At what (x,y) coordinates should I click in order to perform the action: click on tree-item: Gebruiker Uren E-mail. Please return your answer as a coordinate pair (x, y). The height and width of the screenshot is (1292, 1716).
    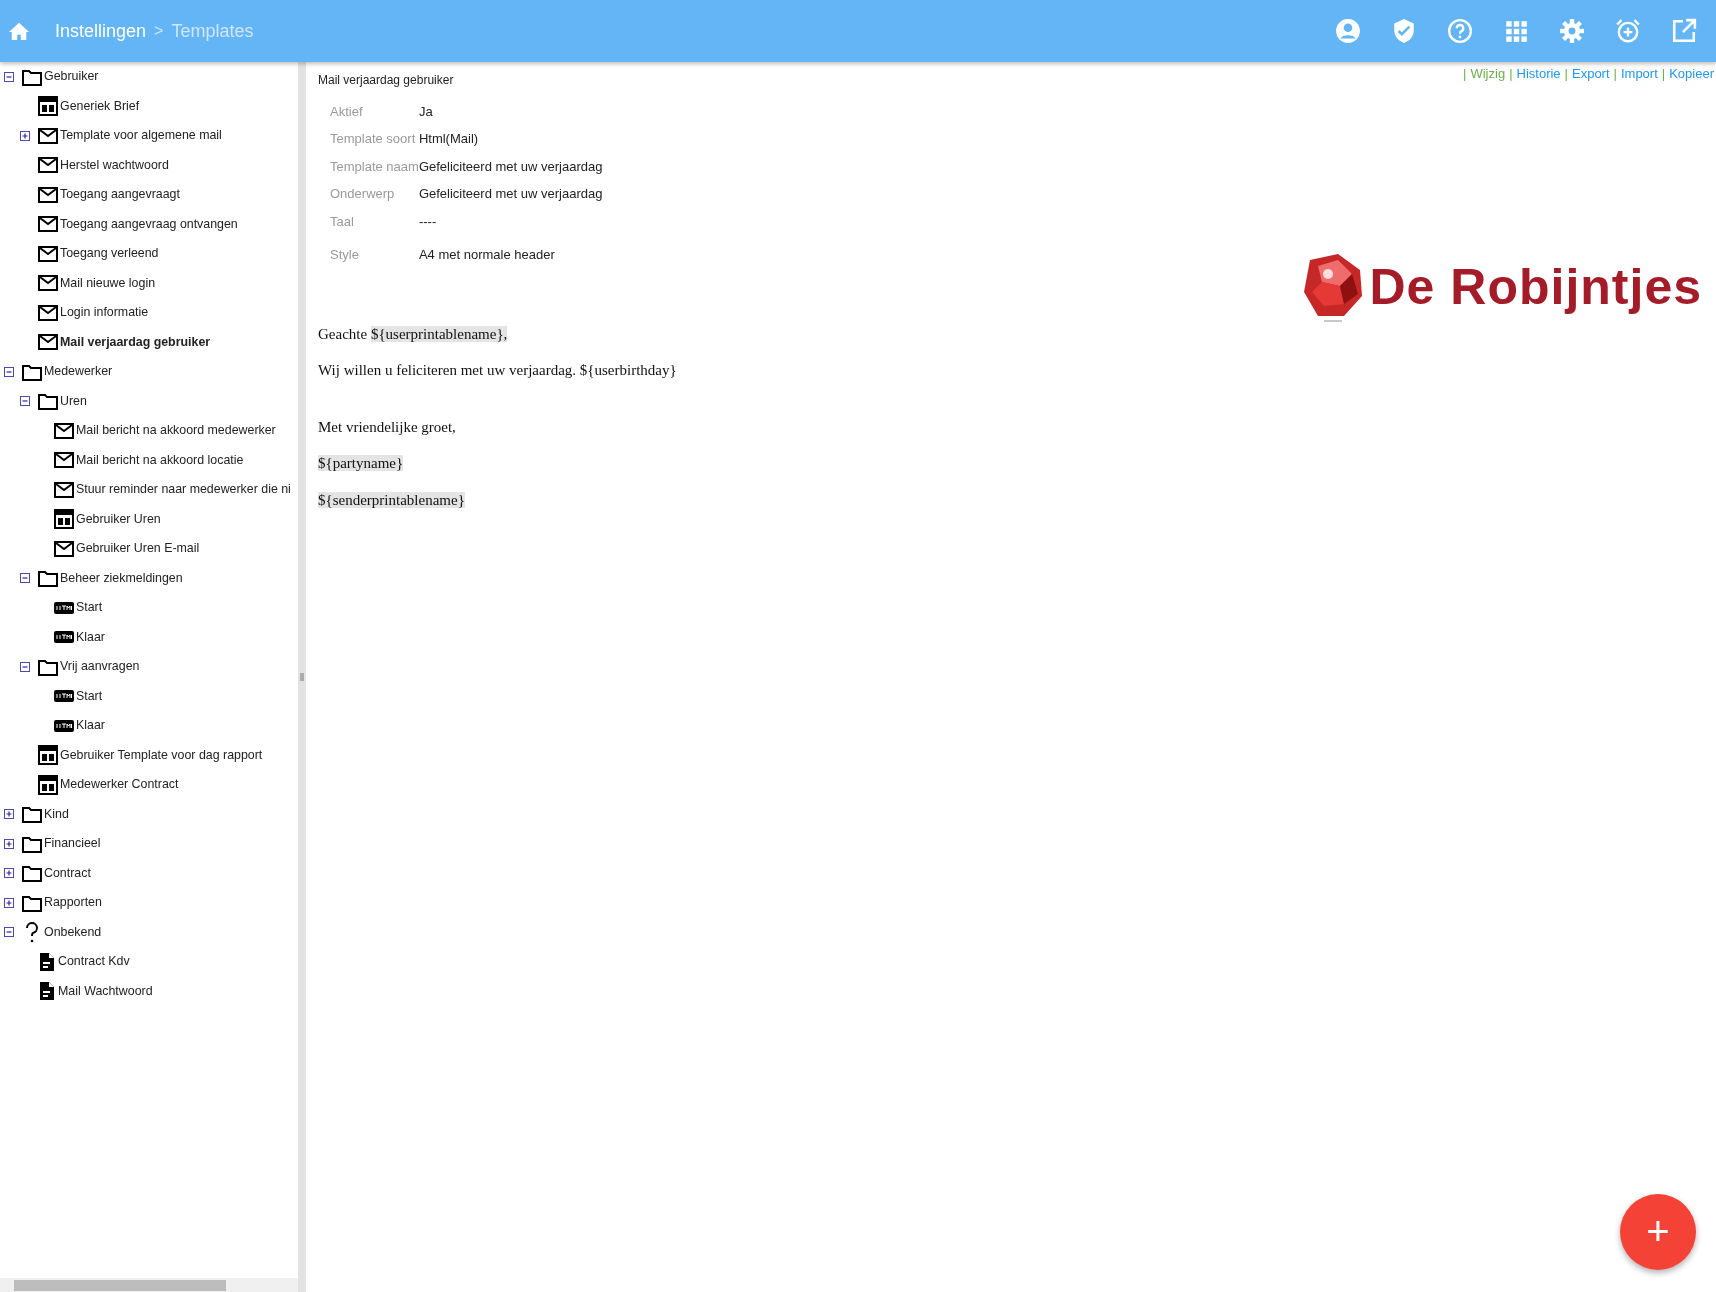
    Looking at the image, I should click on (138, 549).